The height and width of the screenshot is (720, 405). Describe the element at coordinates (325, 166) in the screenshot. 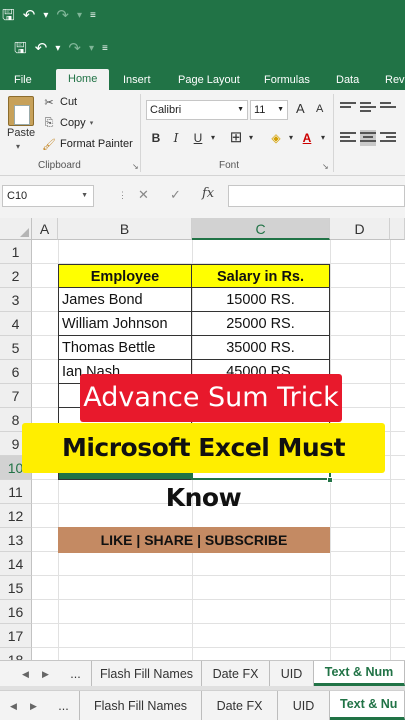

I see `font-launcher-icon: ↘` at that location.